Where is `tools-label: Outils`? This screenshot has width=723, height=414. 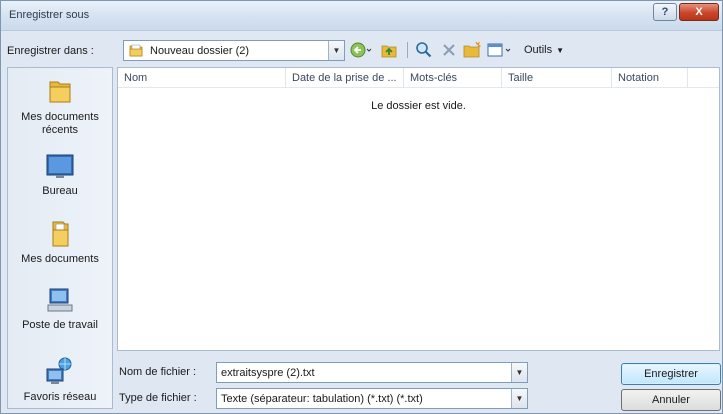 tools-label: Outils is located at coordinates (538, 50).